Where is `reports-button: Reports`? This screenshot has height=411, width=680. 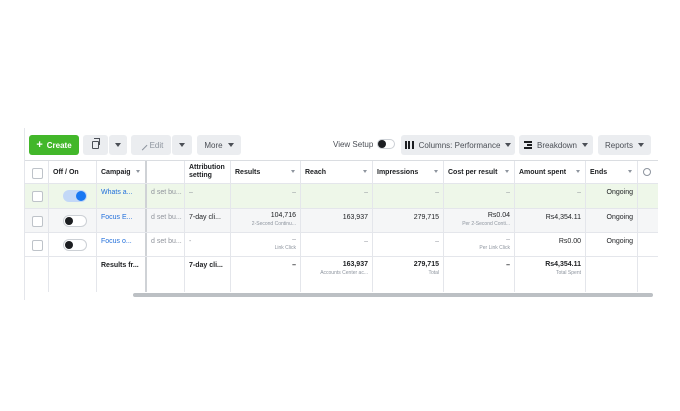 reports-button: Reports is located at coordinates (624, 145).